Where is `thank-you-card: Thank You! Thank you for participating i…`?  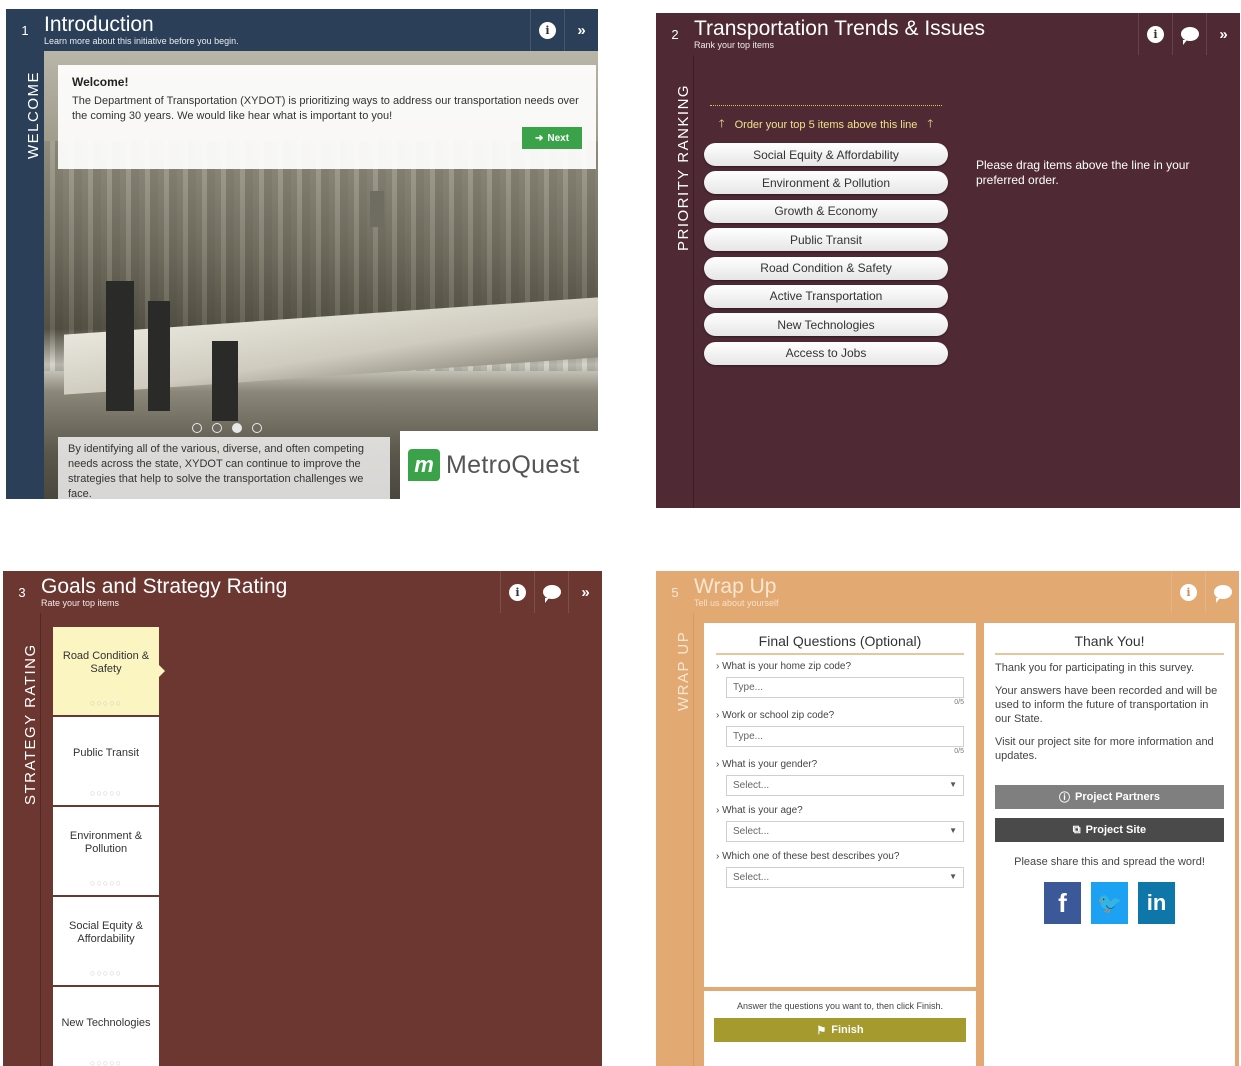
thank-you-card: Thank You! Thank you for participating i… is located at coordinates (1109, 844).